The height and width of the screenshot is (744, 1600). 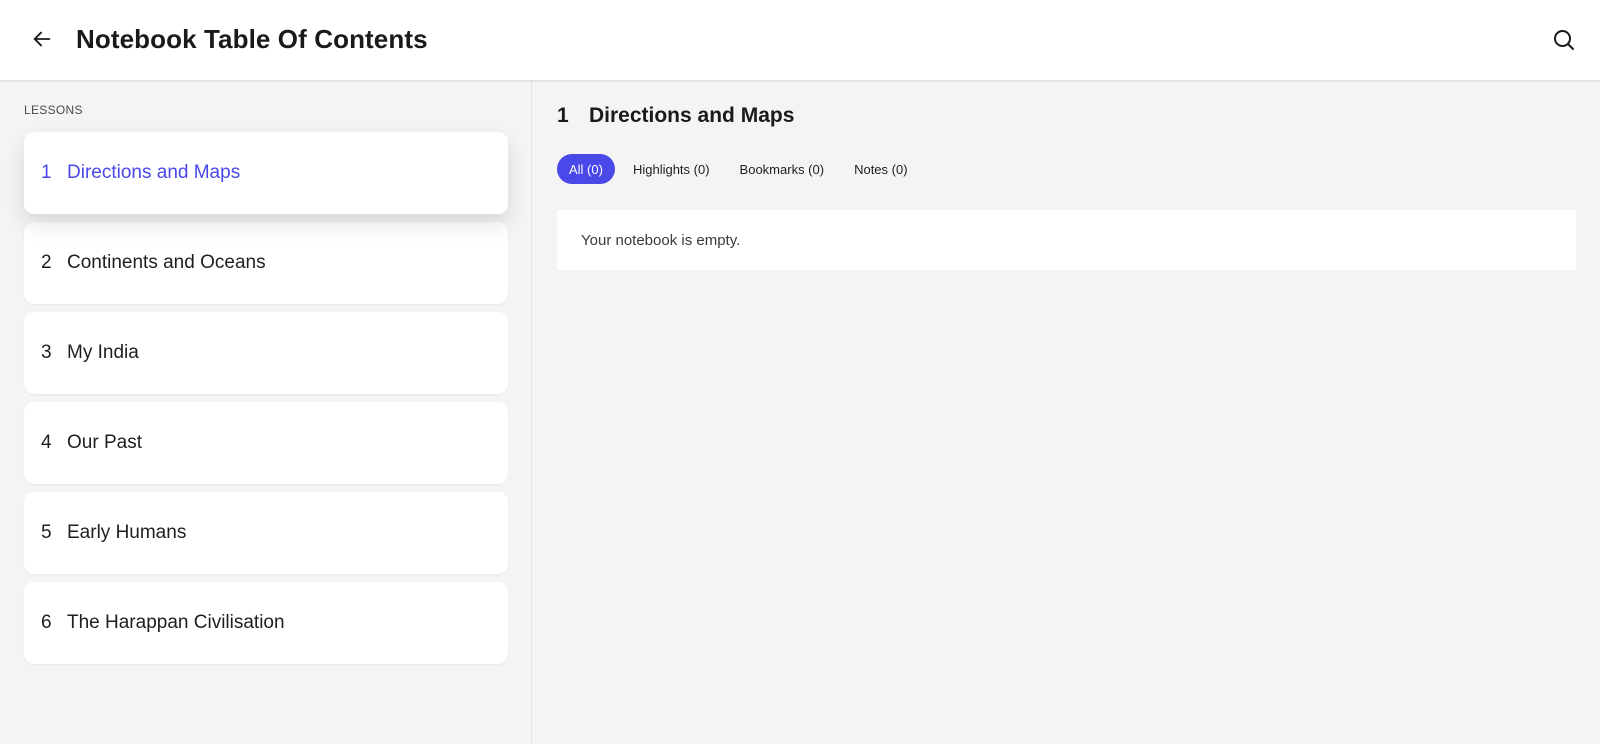 I want to click on page-title: Notebook Table Of Contents, so click(x=252, y=39).